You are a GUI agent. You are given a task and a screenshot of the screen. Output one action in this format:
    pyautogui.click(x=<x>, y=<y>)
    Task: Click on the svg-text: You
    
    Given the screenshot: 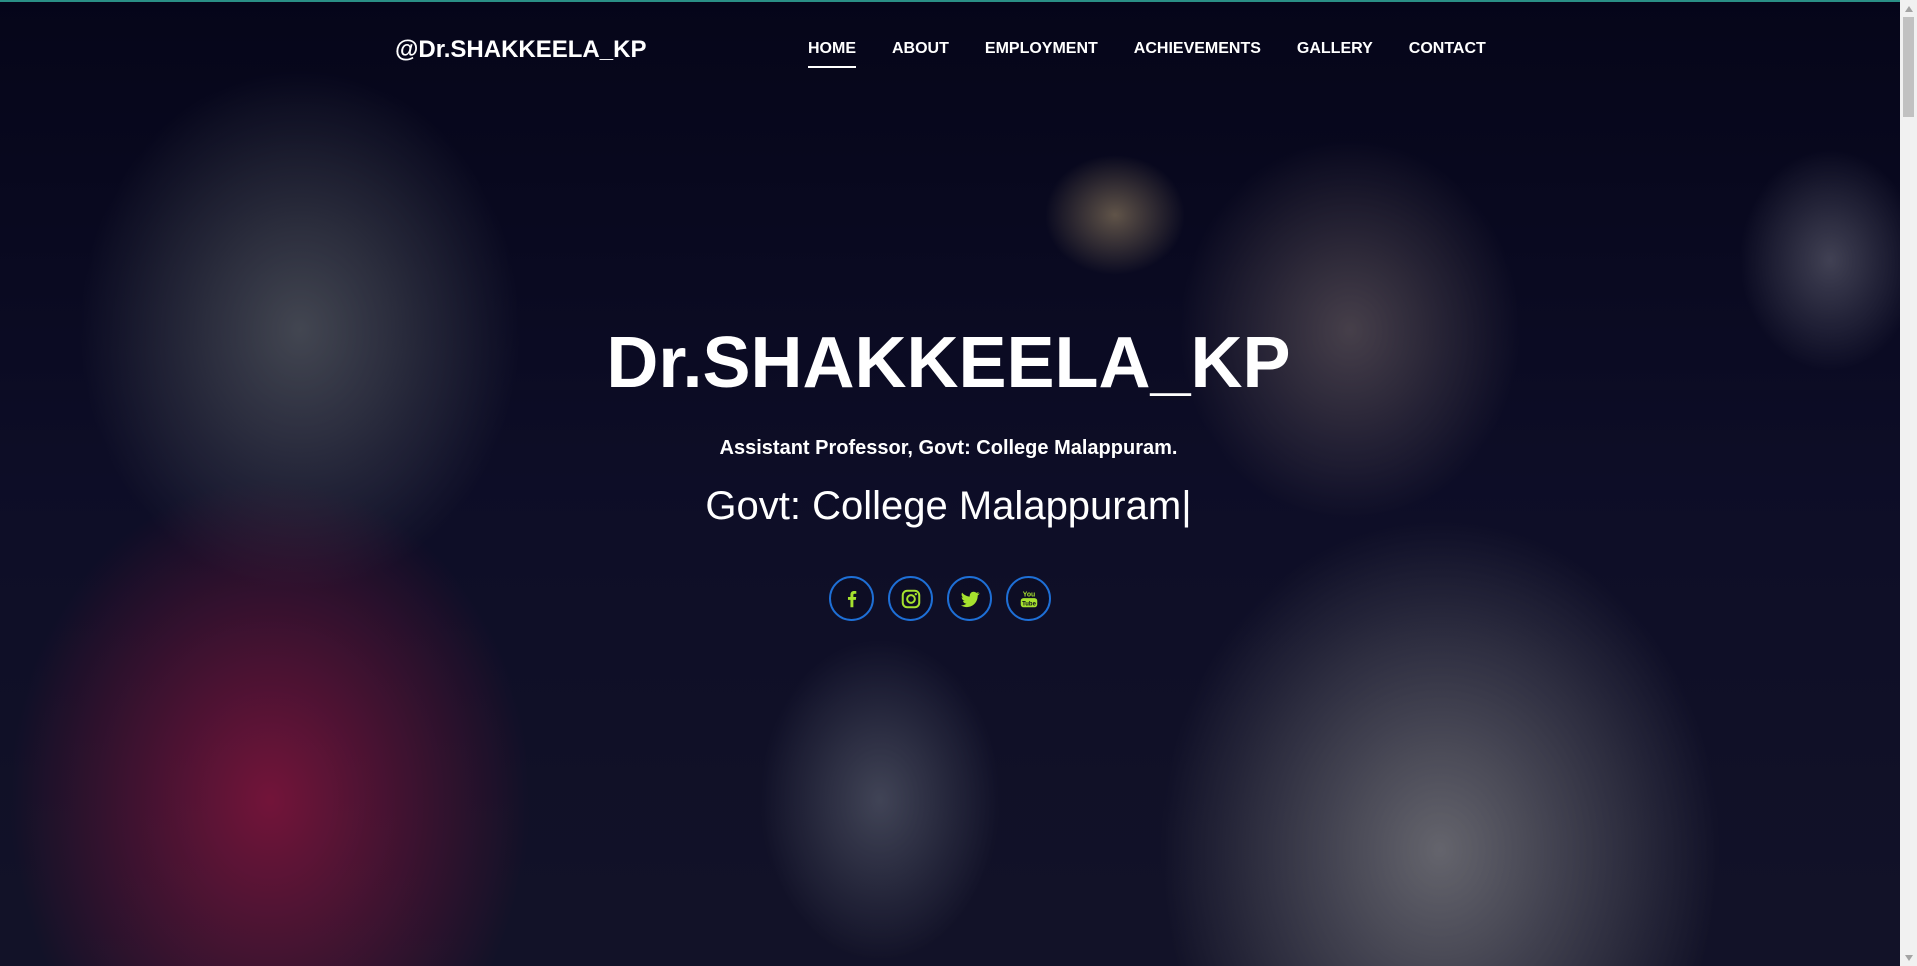 What is the action you would take?
    pyautogui.click(x=1028, y=594)
    